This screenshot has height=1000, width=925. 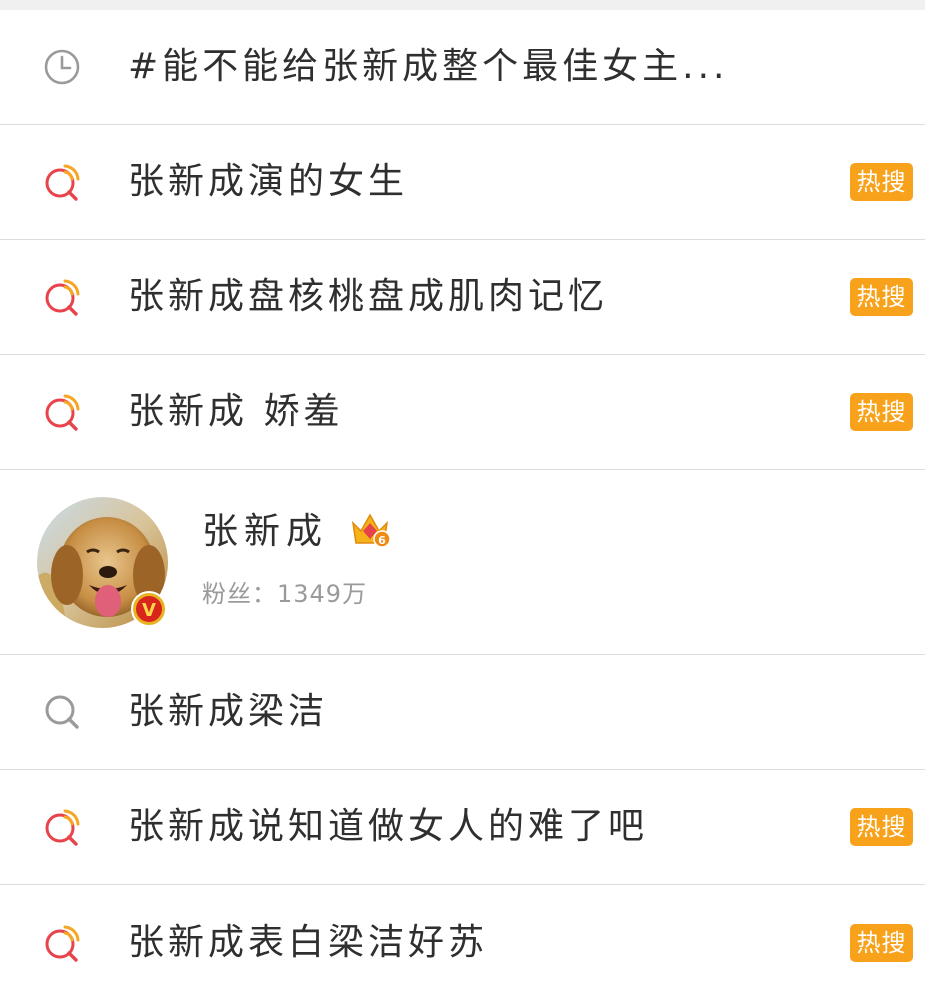 What do you see at coordinates (371, 530) in the screenshot?
I see `vip-crown-icon: 6` at bounding box center [371, 530].